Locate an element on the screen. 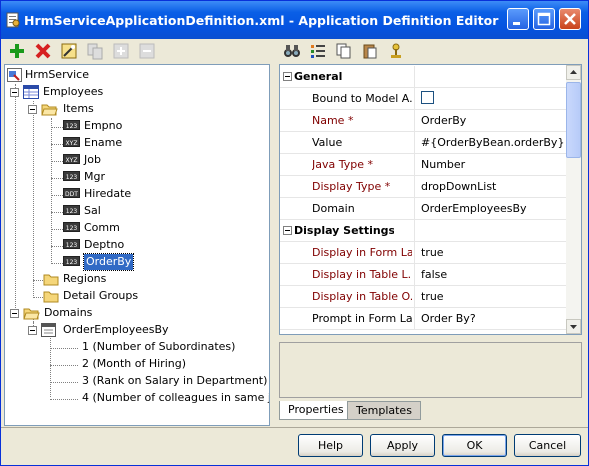 This screenshot has height=466, width=589. property-value: OrderEmployeesBy is located at coordinates (474, 208).